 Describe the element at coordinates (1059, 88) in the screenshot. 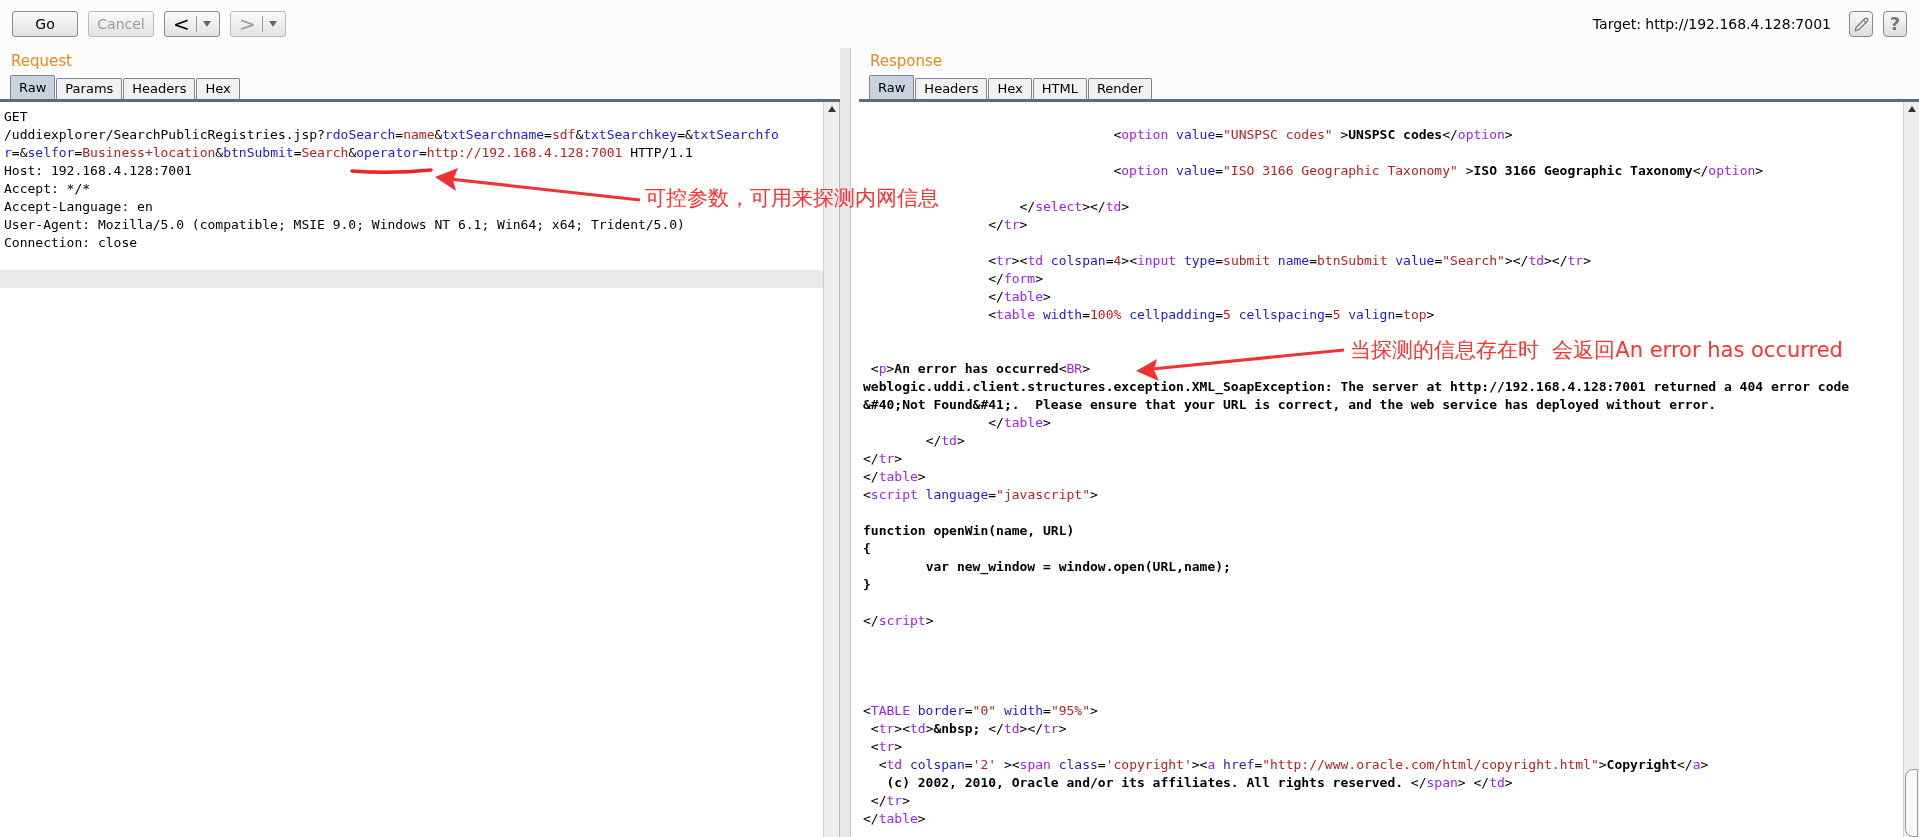

I see `tab: HTML` at that location.